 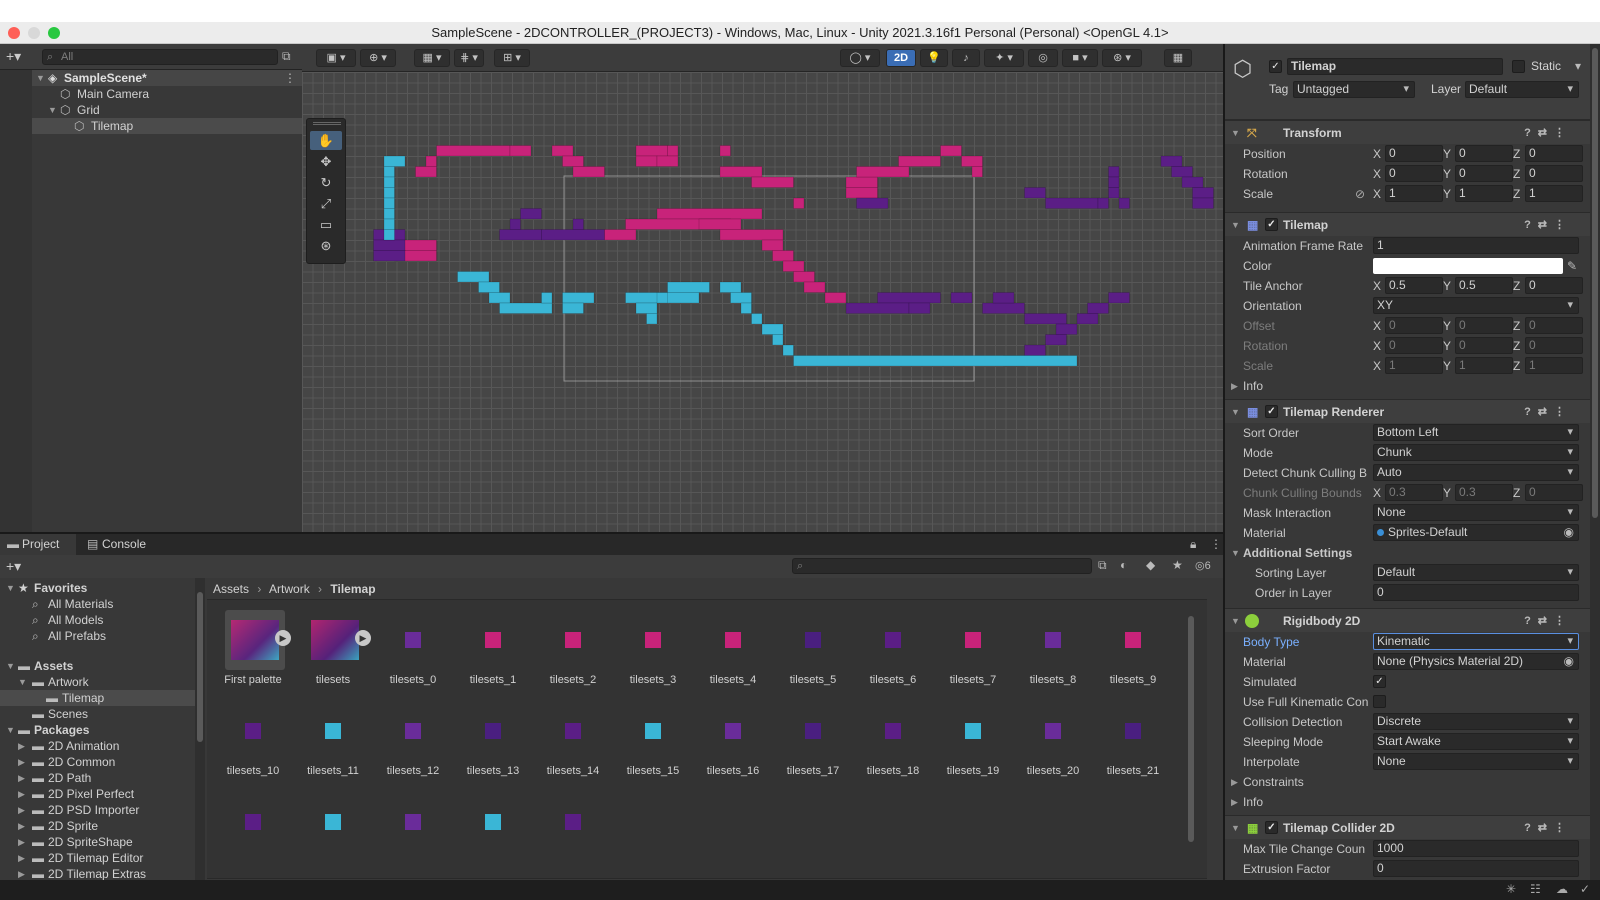 What do you see at coordinates (13, 566) in the screenshot?
I see `create-asset-button: +▾` at bounding box center [13, 566].